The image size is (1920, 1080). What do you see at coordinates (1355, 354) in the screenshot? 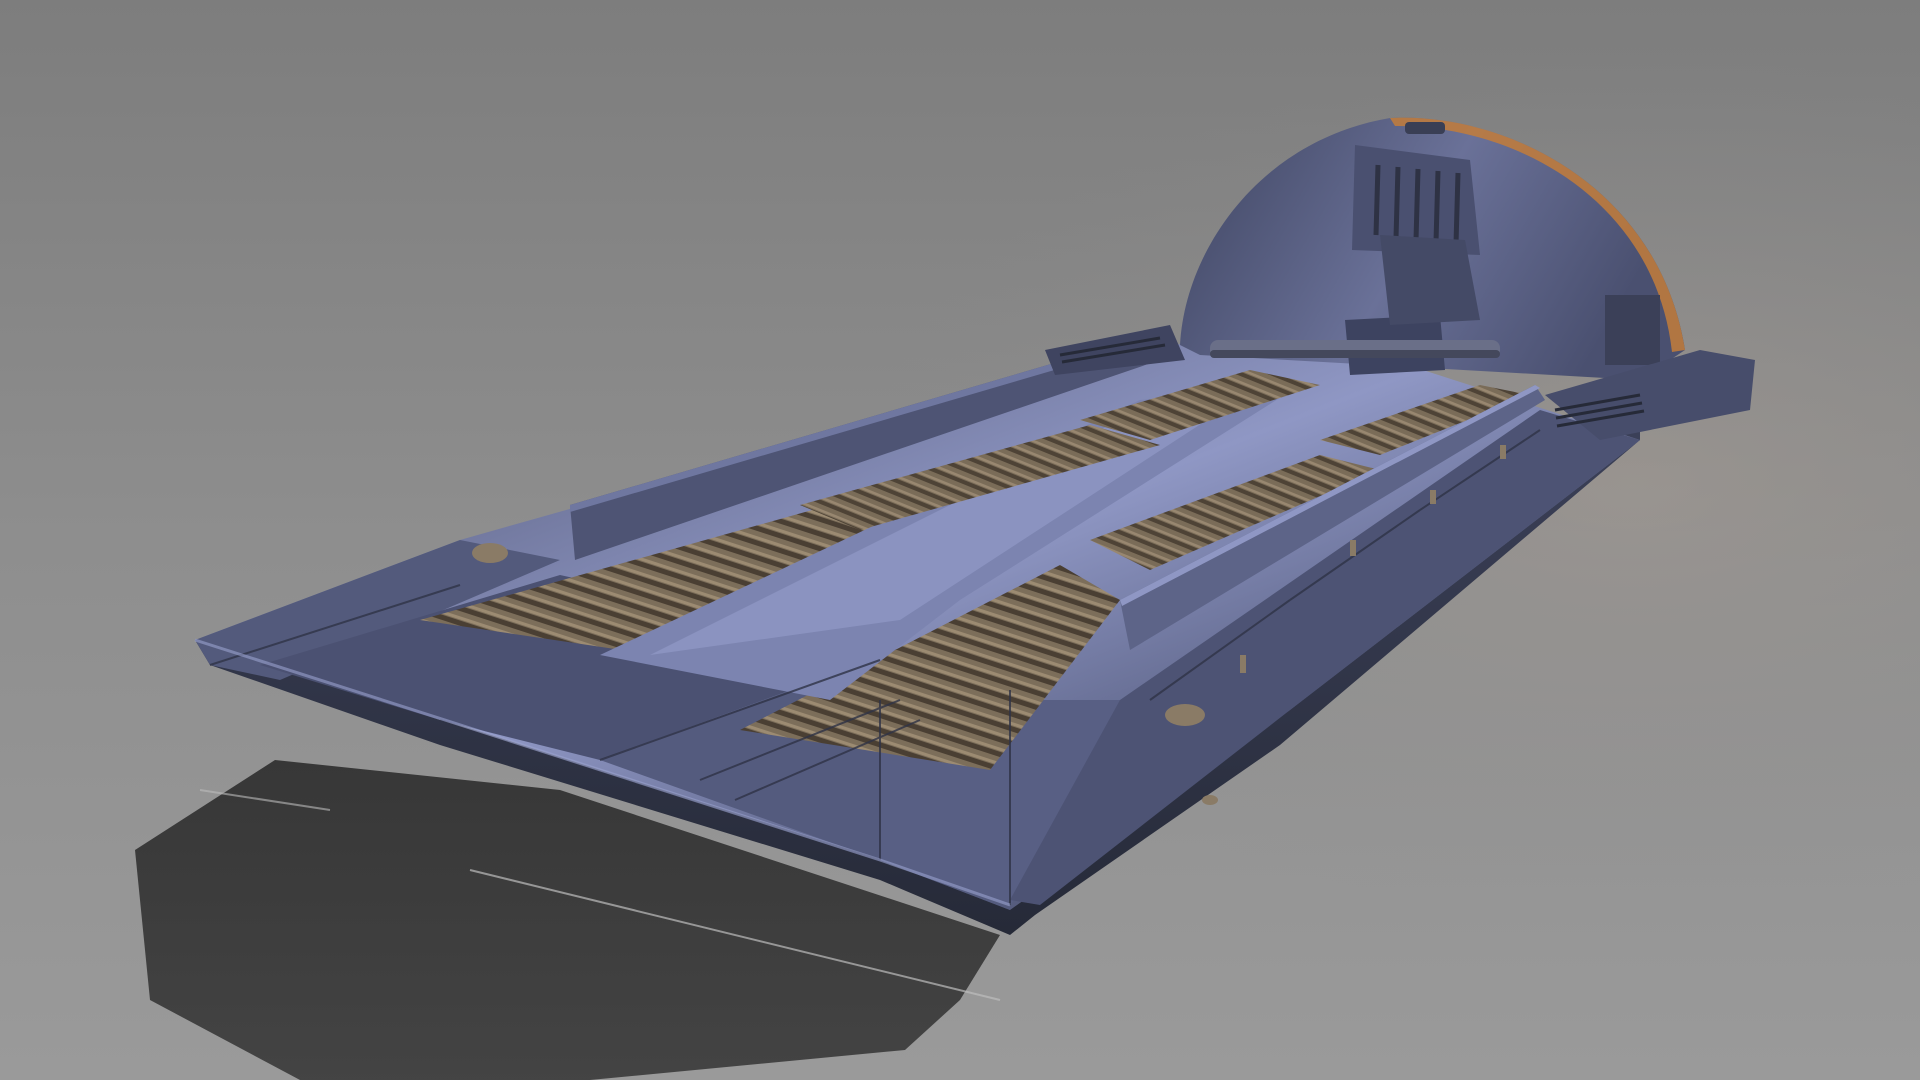
I see `winch-drum-shade` at bounding box center [1355, 354].